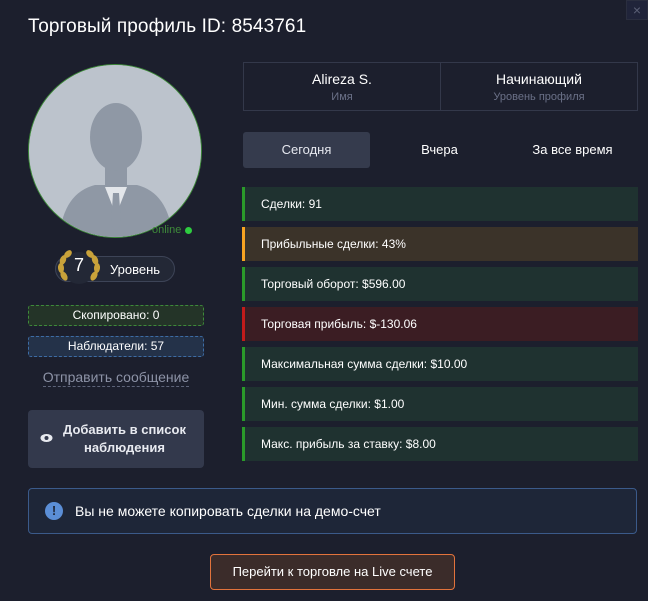 The image size is (648, 601). Describe the element at coordinates (440, 324) in the screenshot. I see `stat-profit: Торговая прибыль: $-130.06` at that location.